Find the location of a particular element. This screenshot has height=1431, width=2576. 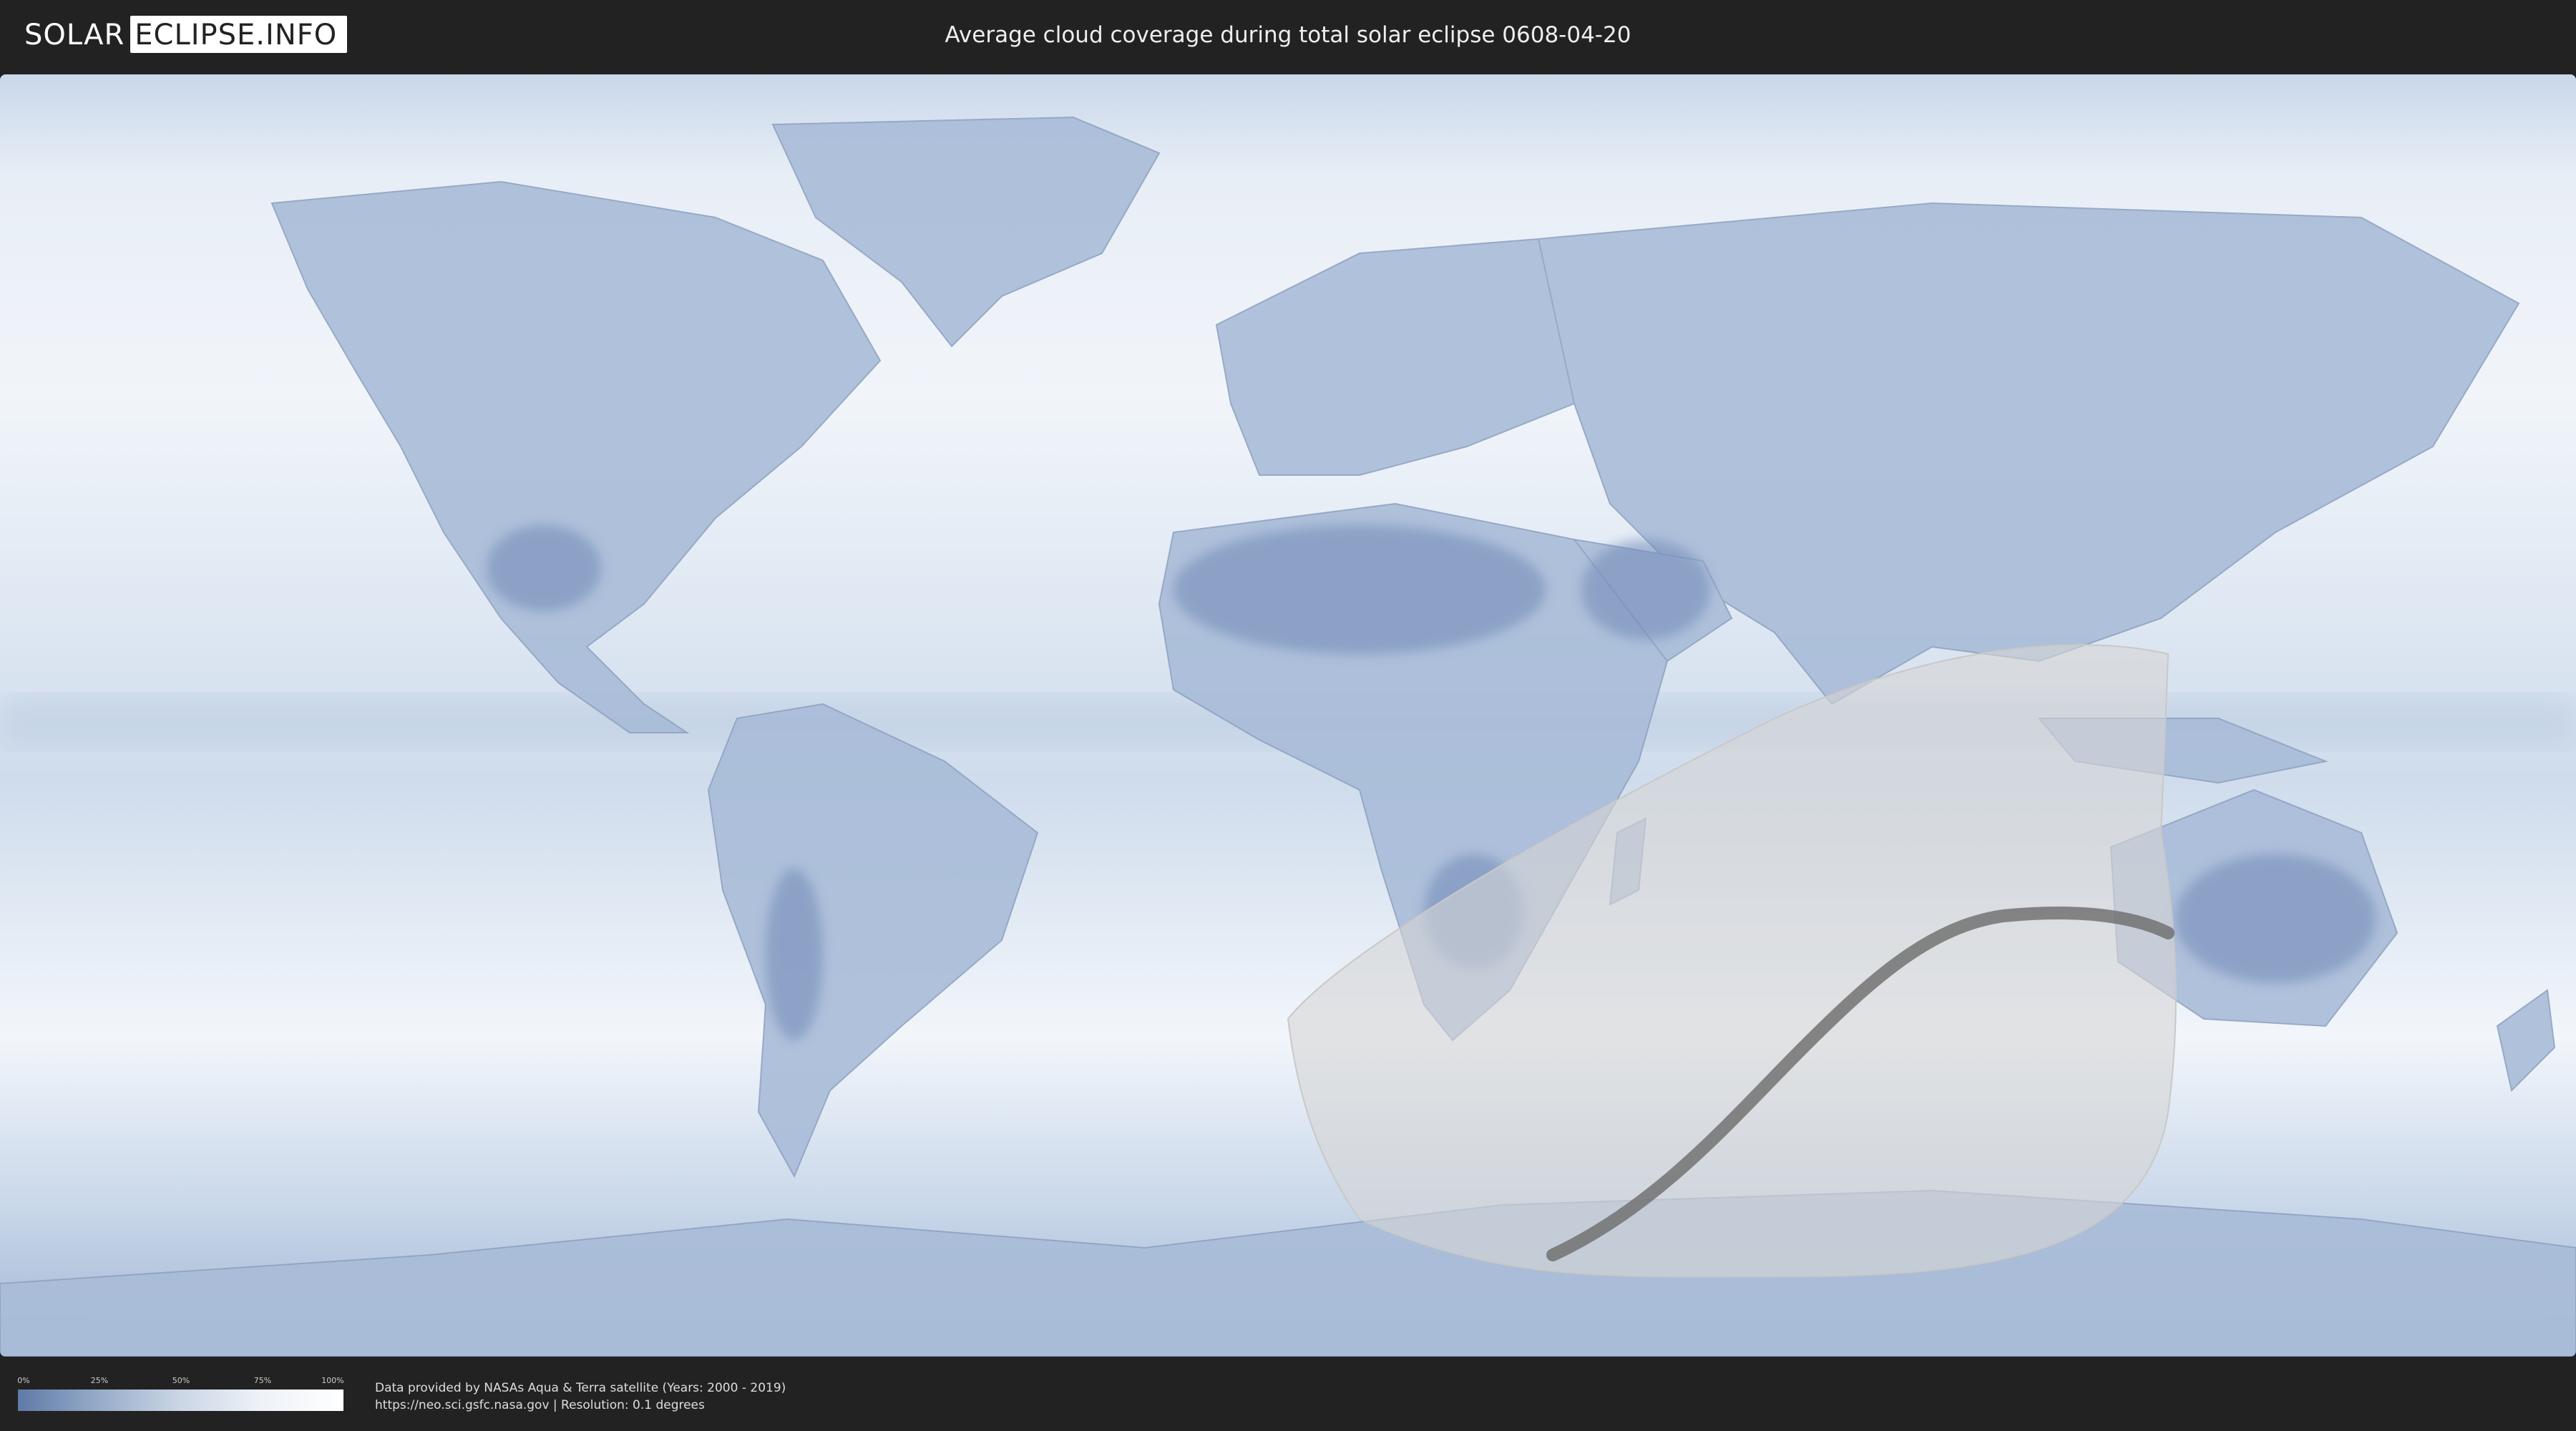

atacama-clear-region is located at coordinates (794, 954).